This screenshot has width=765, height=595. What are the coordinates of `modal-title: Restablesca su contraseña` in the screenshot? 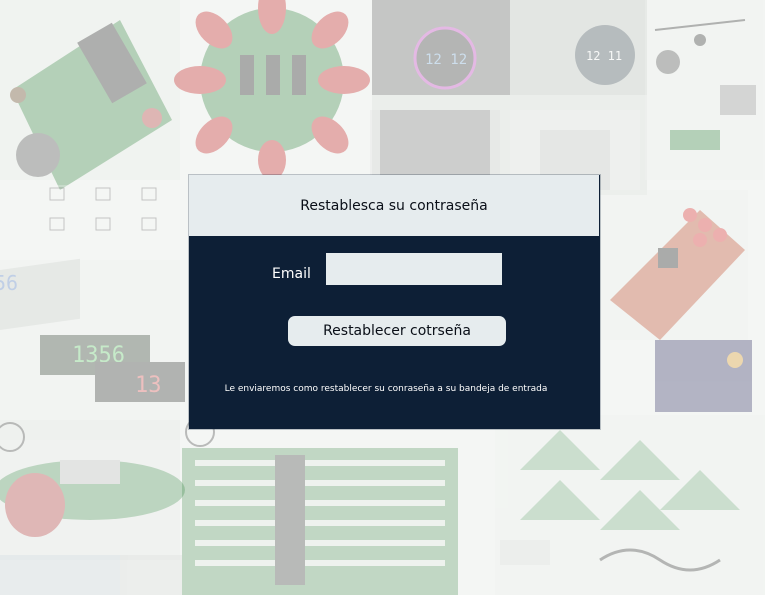 It's located at (394, 205).